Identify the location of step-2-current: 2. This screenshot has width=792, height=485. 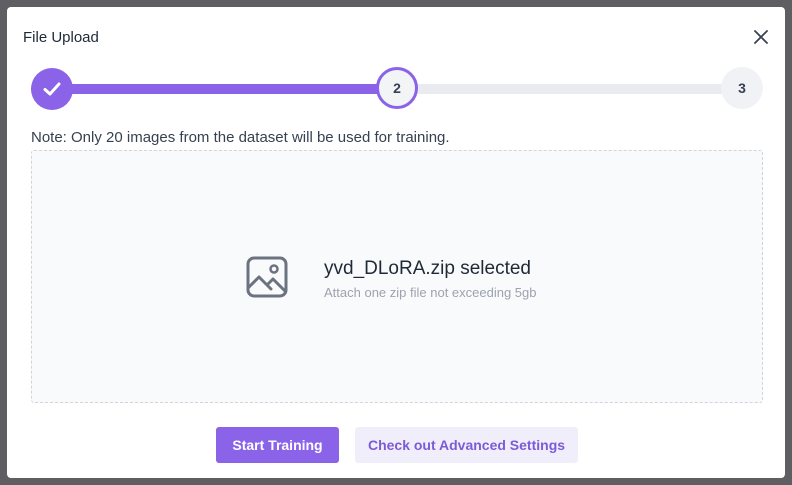
(397, 88).